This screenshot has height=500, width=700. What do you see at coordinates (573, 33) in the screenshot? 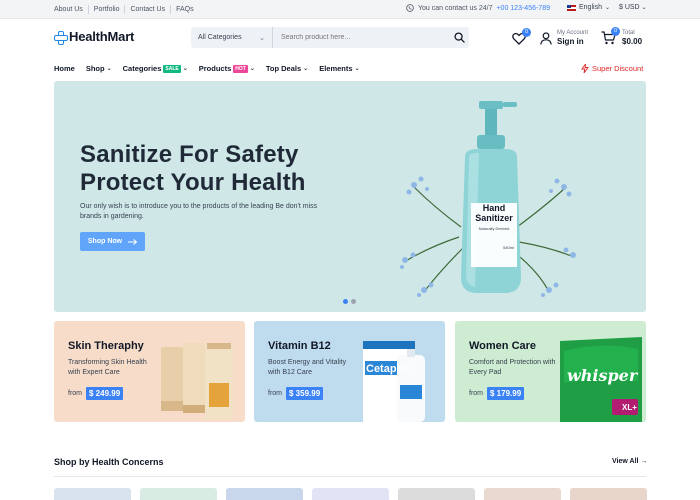
I see `account-label: My Account` at bounding box center [573, 33].